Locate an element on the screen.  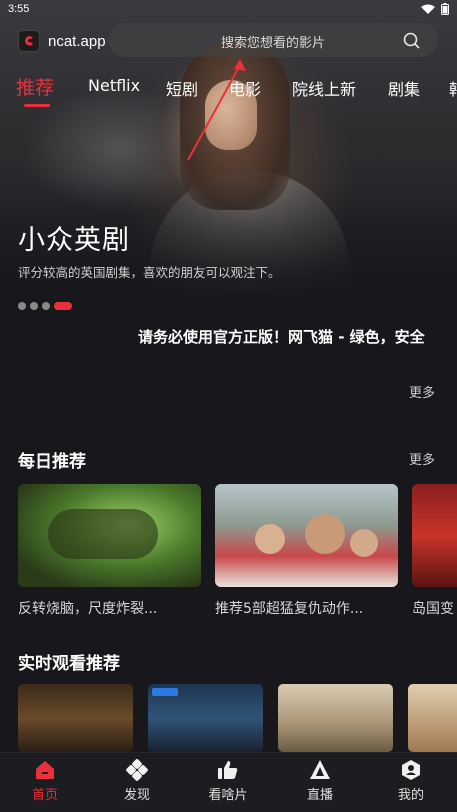
thumbs-up-icon is located at coordinates (228, 770).